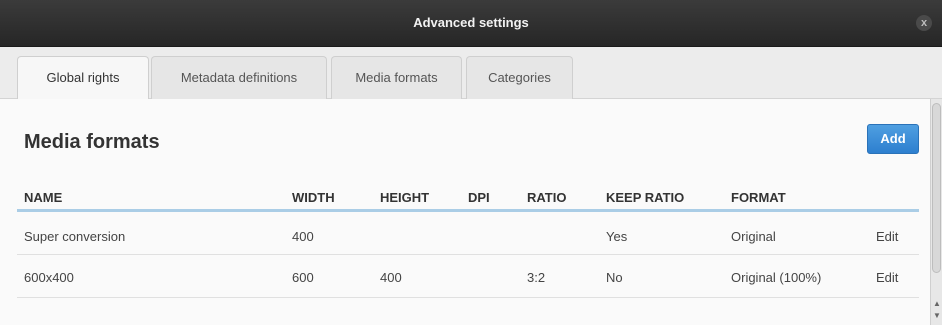  Describe the element at coordinates (49, 277) in the screenshot. I see `cell-name: 600x400` at that location.